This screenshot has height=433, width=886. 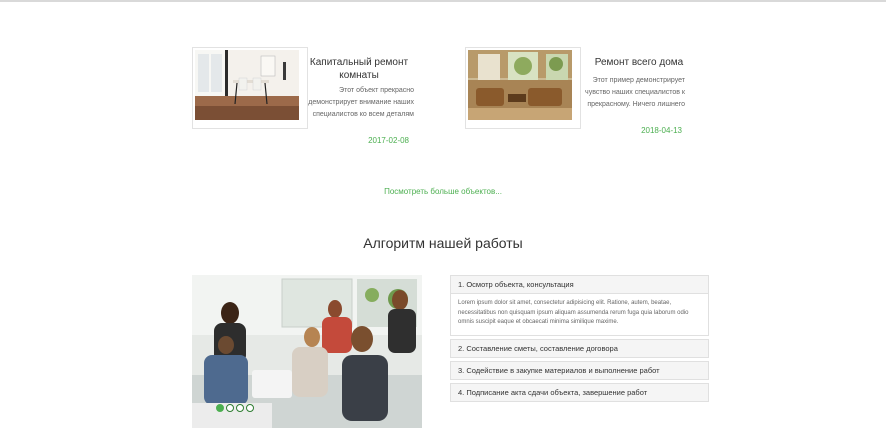 What do you see at coordinates (443, 243) in the screenshot?
I see `section-title: Алгоритм нашей работы` at bounding box center [443, 243].